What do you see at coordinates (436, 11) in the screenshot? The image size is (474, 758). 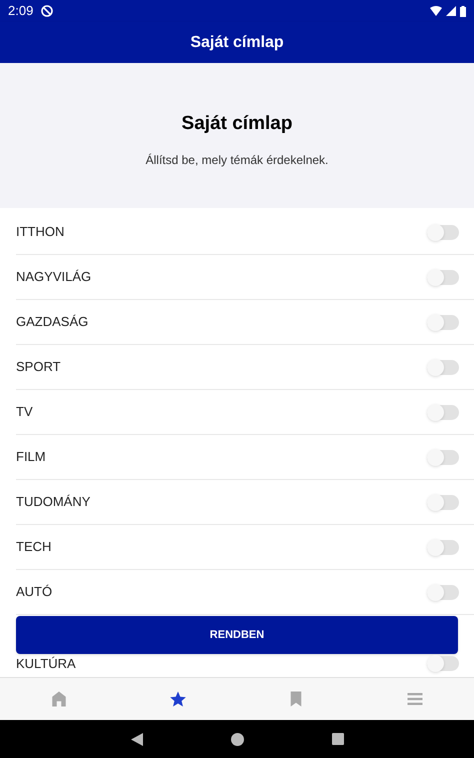 I see `wifi-icon` at bounding box center [436, 11].